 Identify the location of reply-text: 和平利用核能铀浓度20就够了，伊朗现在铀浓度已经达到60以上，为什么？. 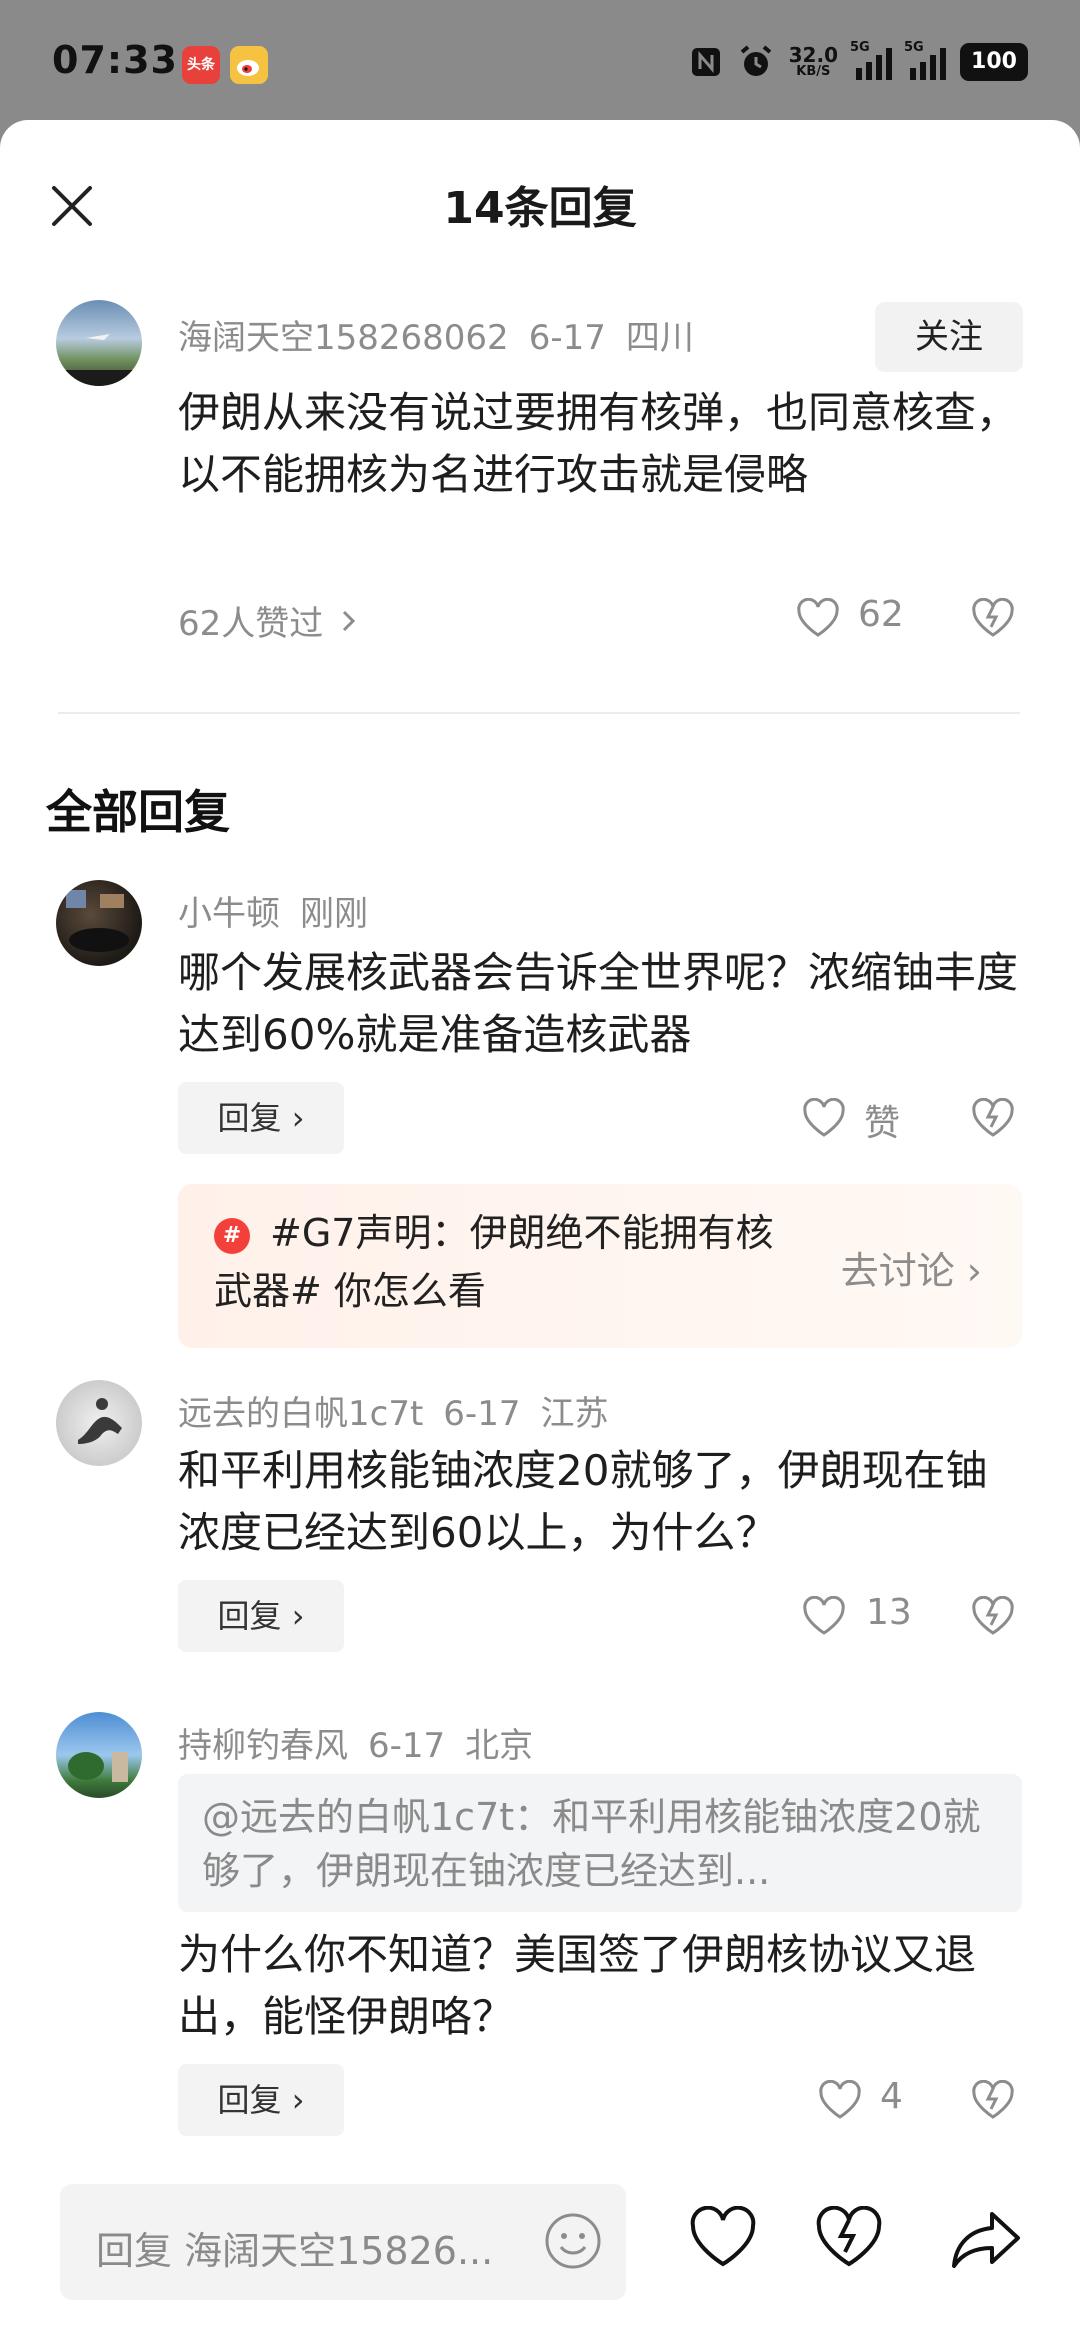
(583, 1501).